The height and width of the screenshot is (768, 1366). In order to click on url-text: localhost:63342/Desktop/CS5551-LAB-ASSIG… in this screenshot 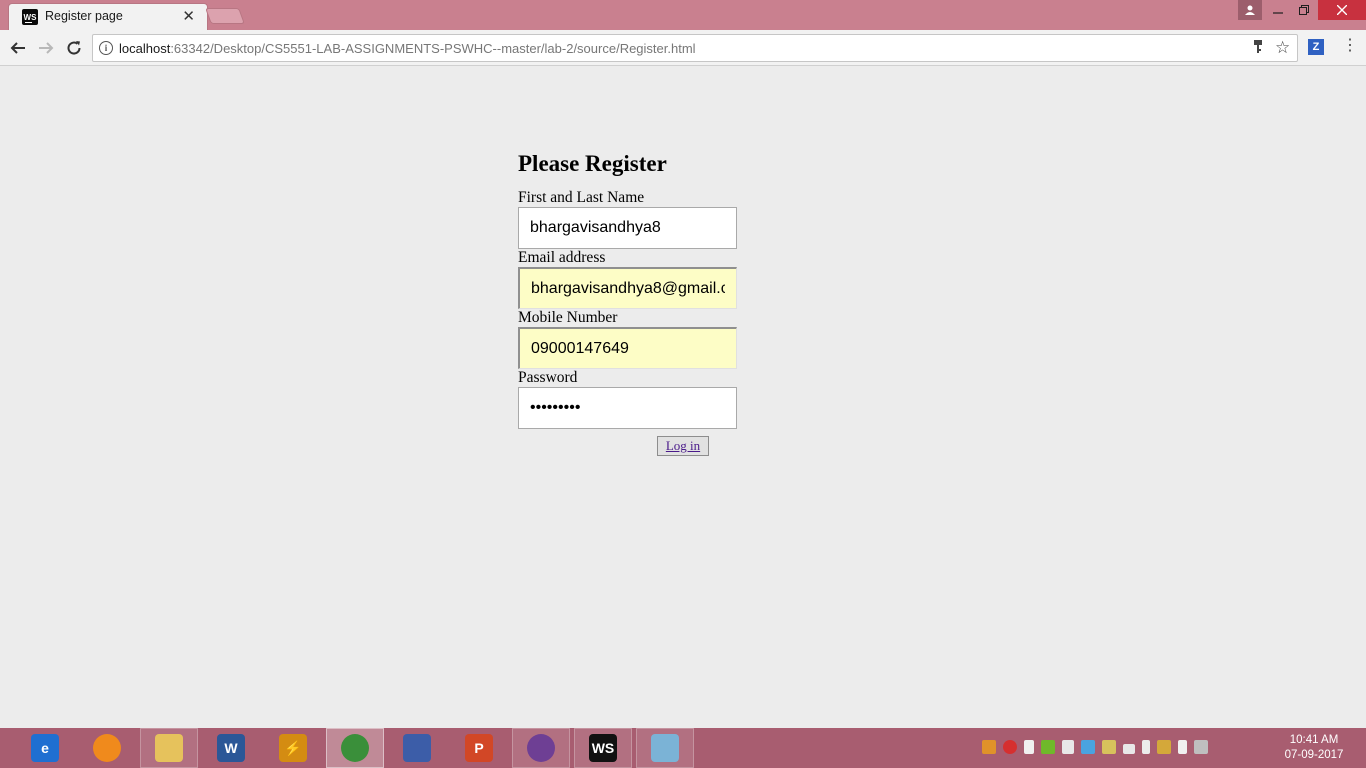, I will do `click(407, 48)`.